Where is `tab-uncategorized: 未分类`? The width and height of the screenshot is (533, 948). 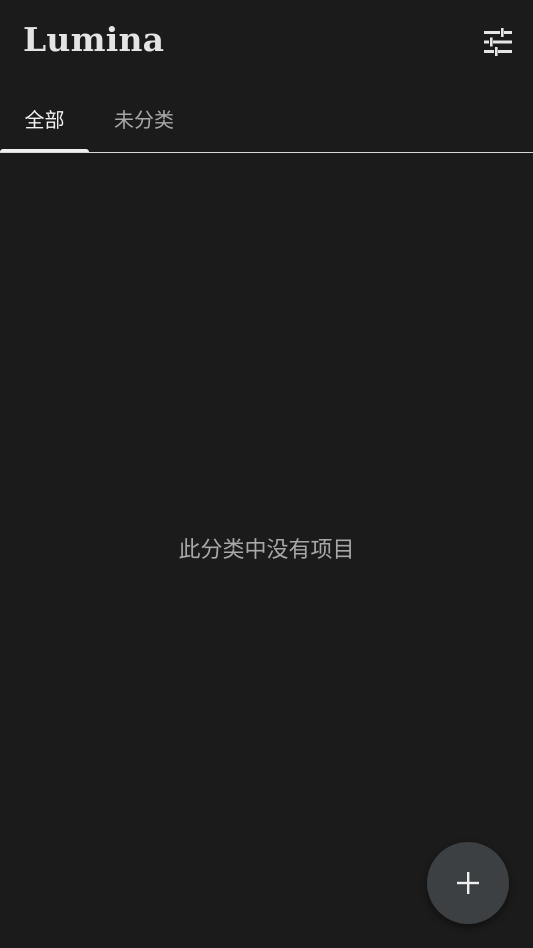 tab-uncategorized: 未分类 is located at coordinates (144, 118).